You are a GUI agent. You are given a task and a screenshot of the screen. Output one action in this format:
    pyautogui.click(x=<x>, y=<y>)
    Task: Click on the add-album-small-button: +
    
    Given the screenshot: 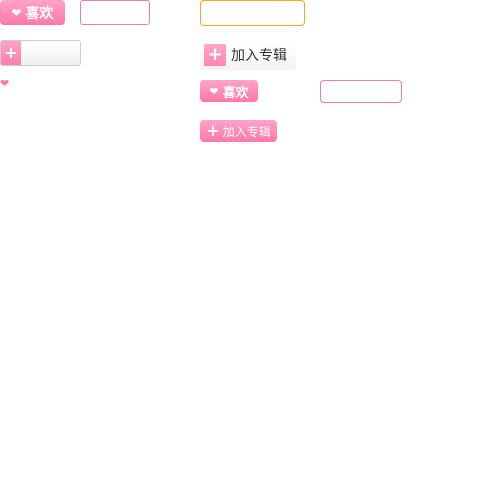 What is the action you would take?
    pyautogui.click(x=40, y=53)
    